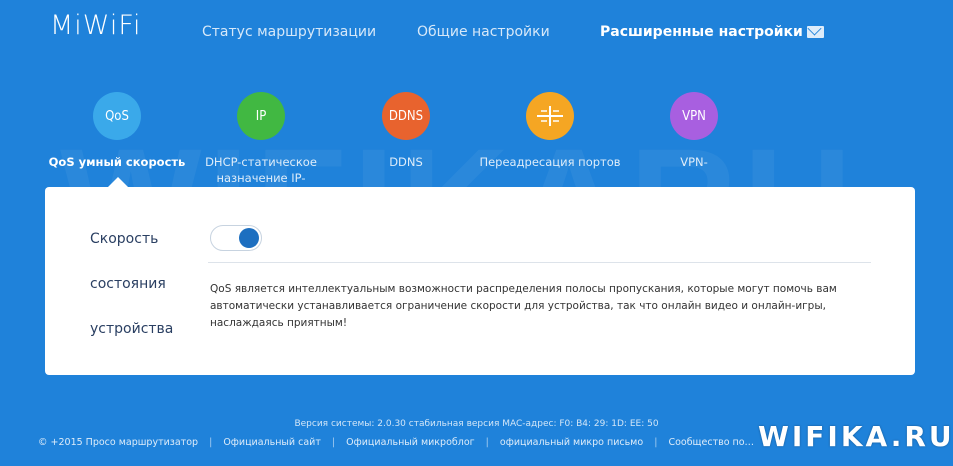 The width and height of the screenshot is (953, 466). What do you see at coordinates (694, 116) in the screenshot?
I see `vpn-icon: VPN` at bounding box center [694, 116].